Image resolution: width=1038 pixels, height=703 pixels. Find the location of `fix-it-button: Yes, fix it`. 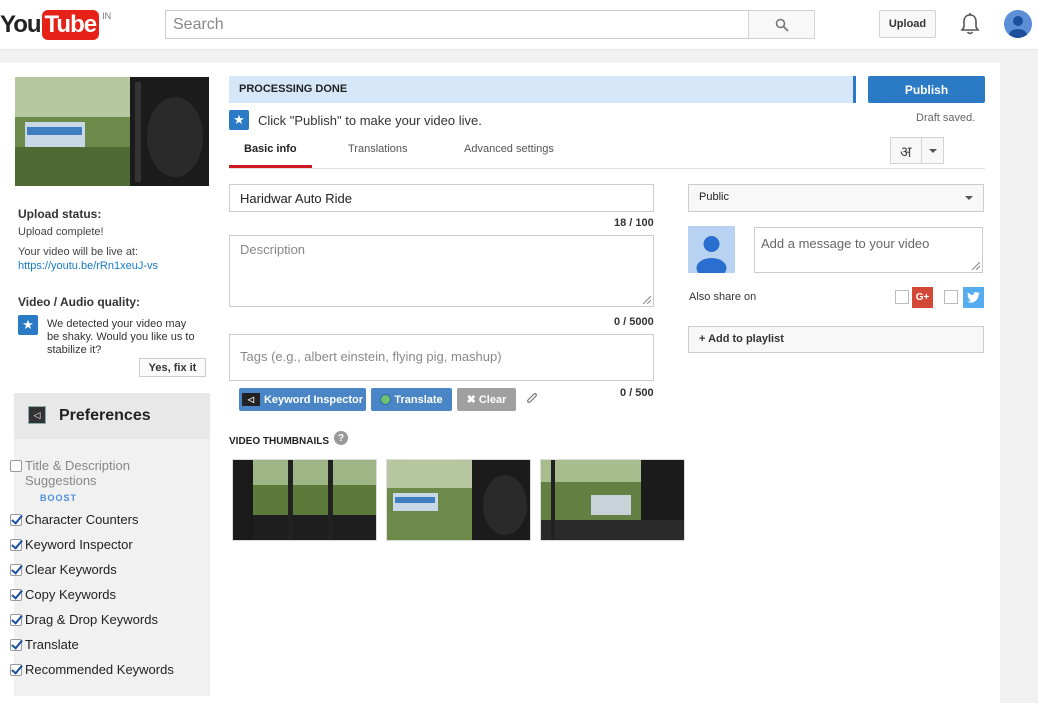

fix-it-button: Yes, fix it is located at coordinates (172, 367).